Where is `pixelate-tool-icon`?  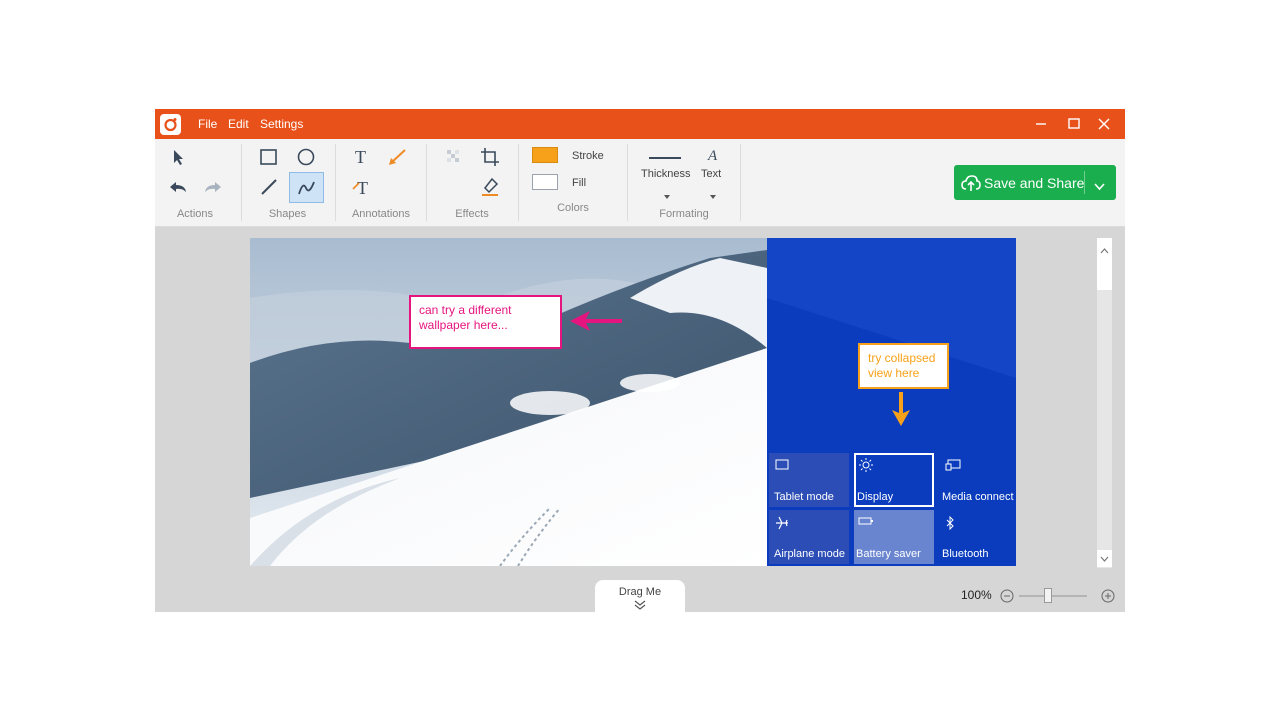 pixelate-tool-icon is located at coordinates (454, 157).